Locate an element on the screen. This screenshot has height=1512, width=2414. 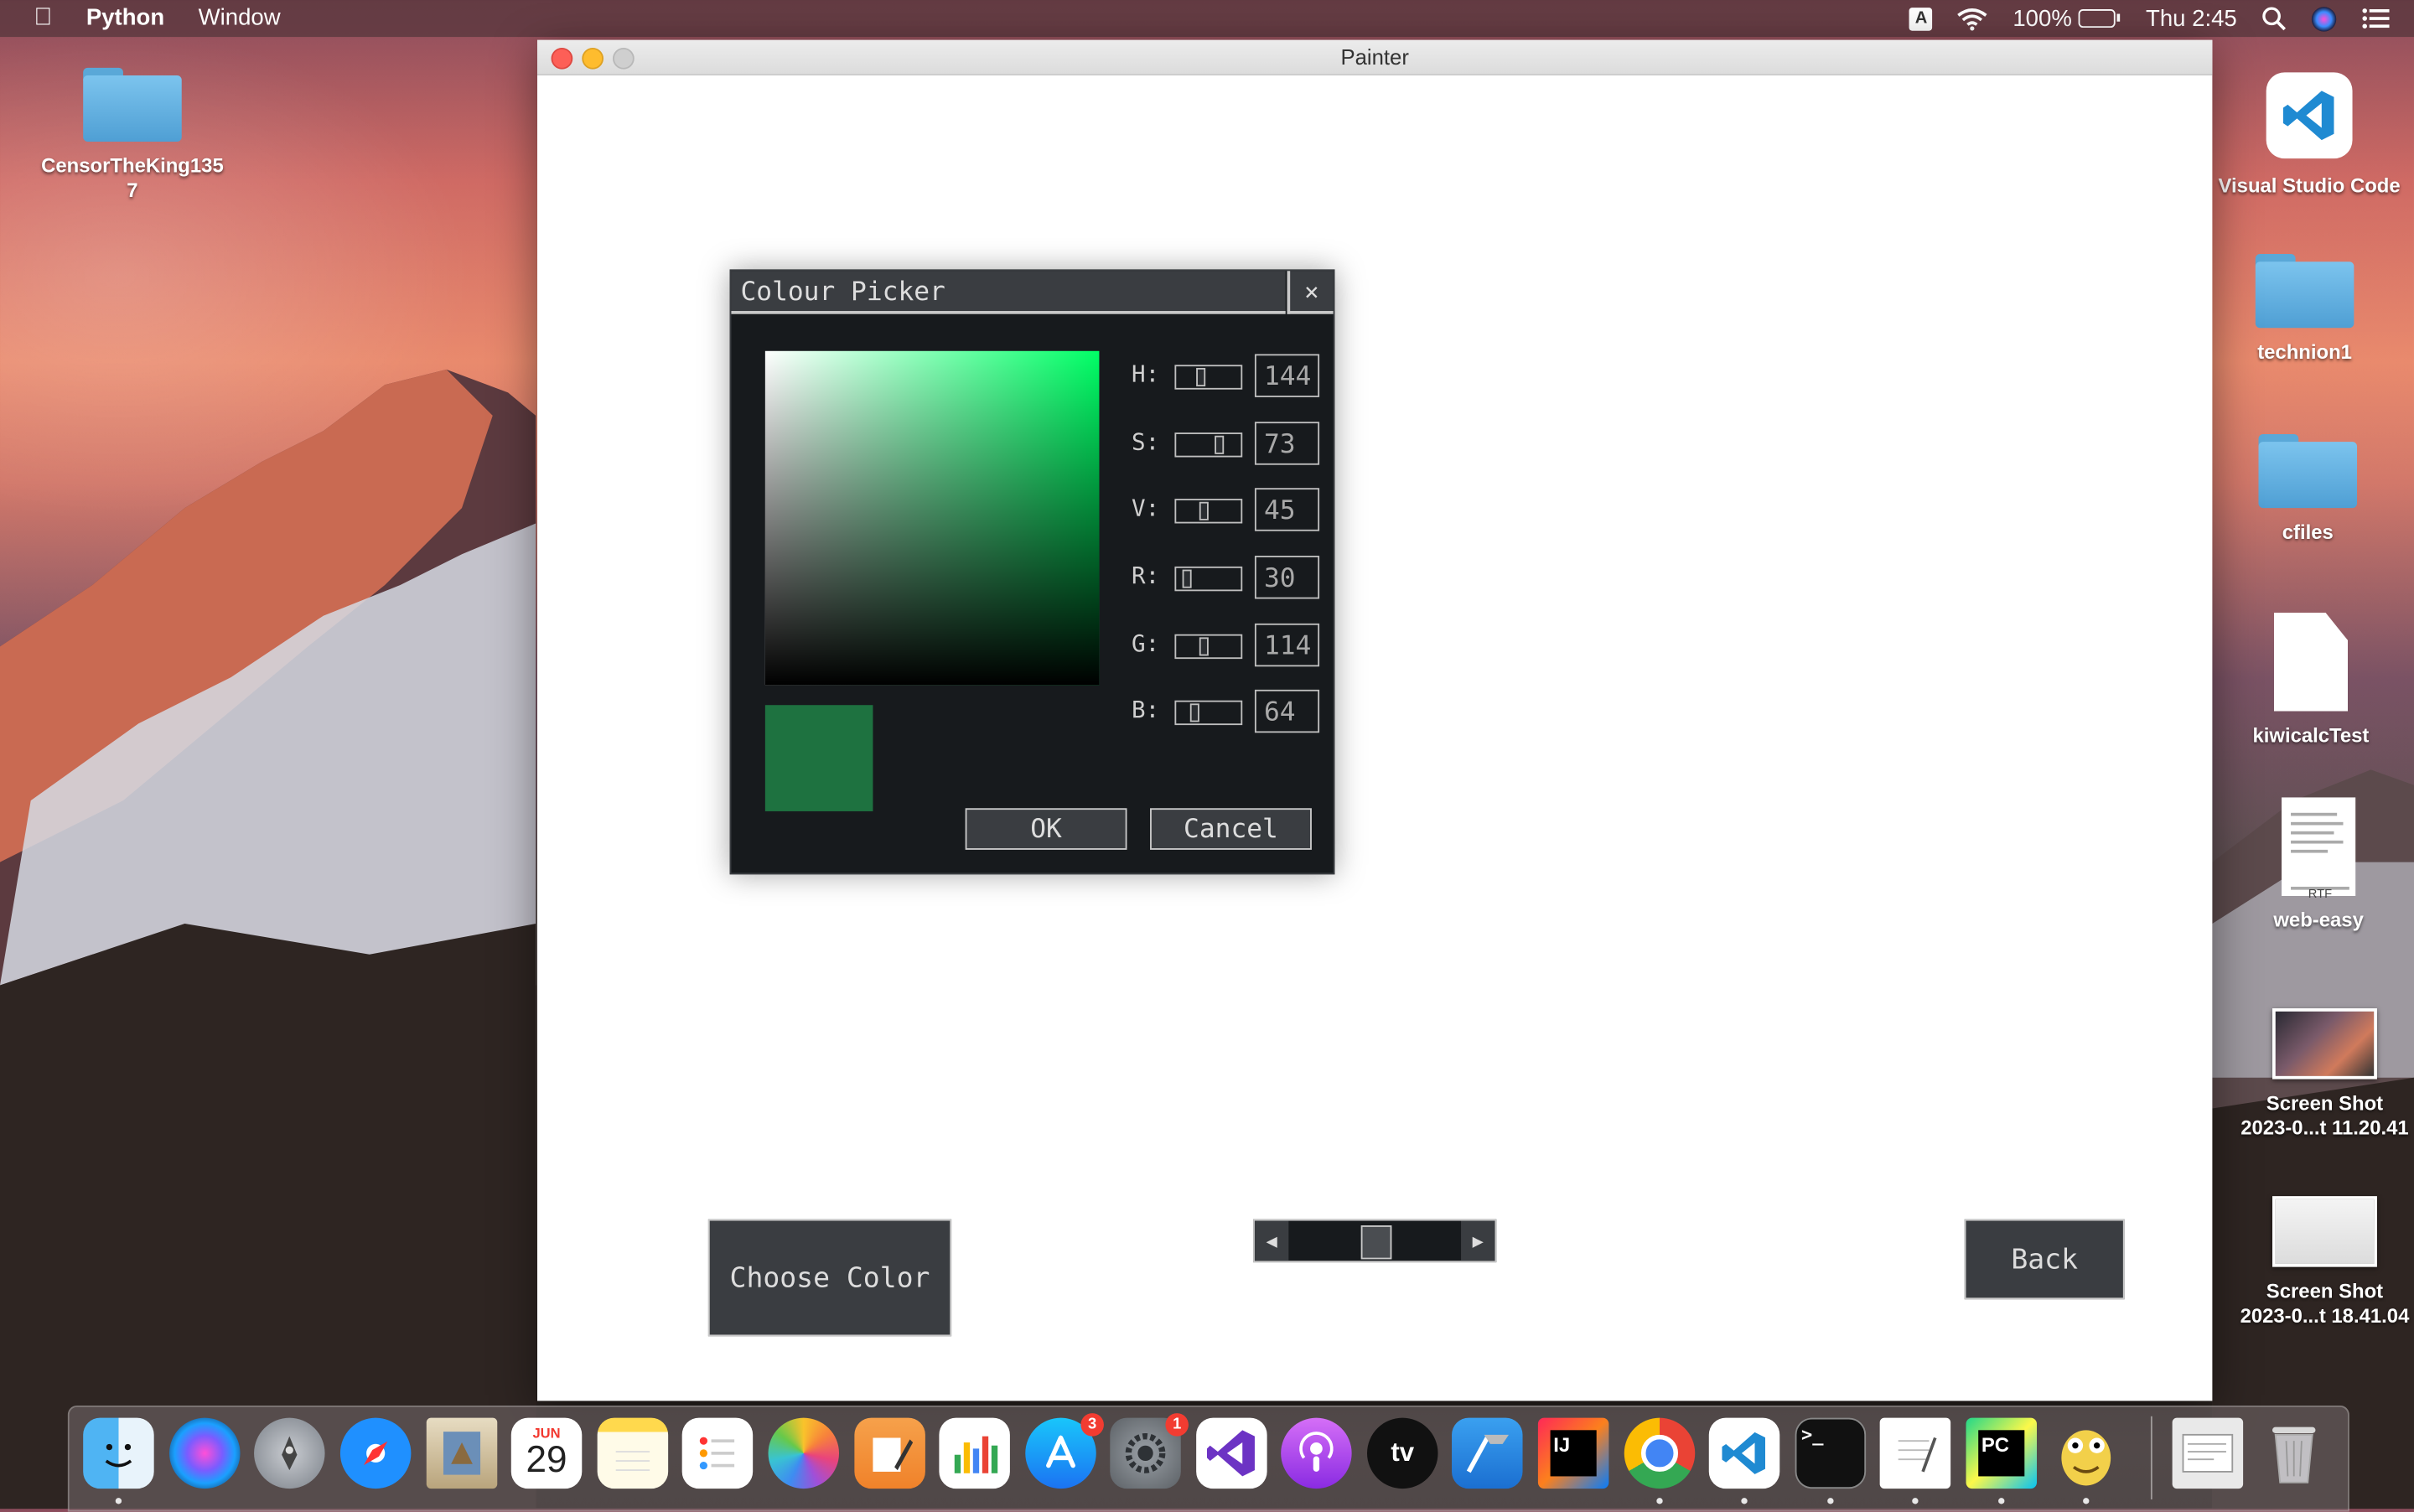
back-button: Back is located at coordinates (2045, 1259).